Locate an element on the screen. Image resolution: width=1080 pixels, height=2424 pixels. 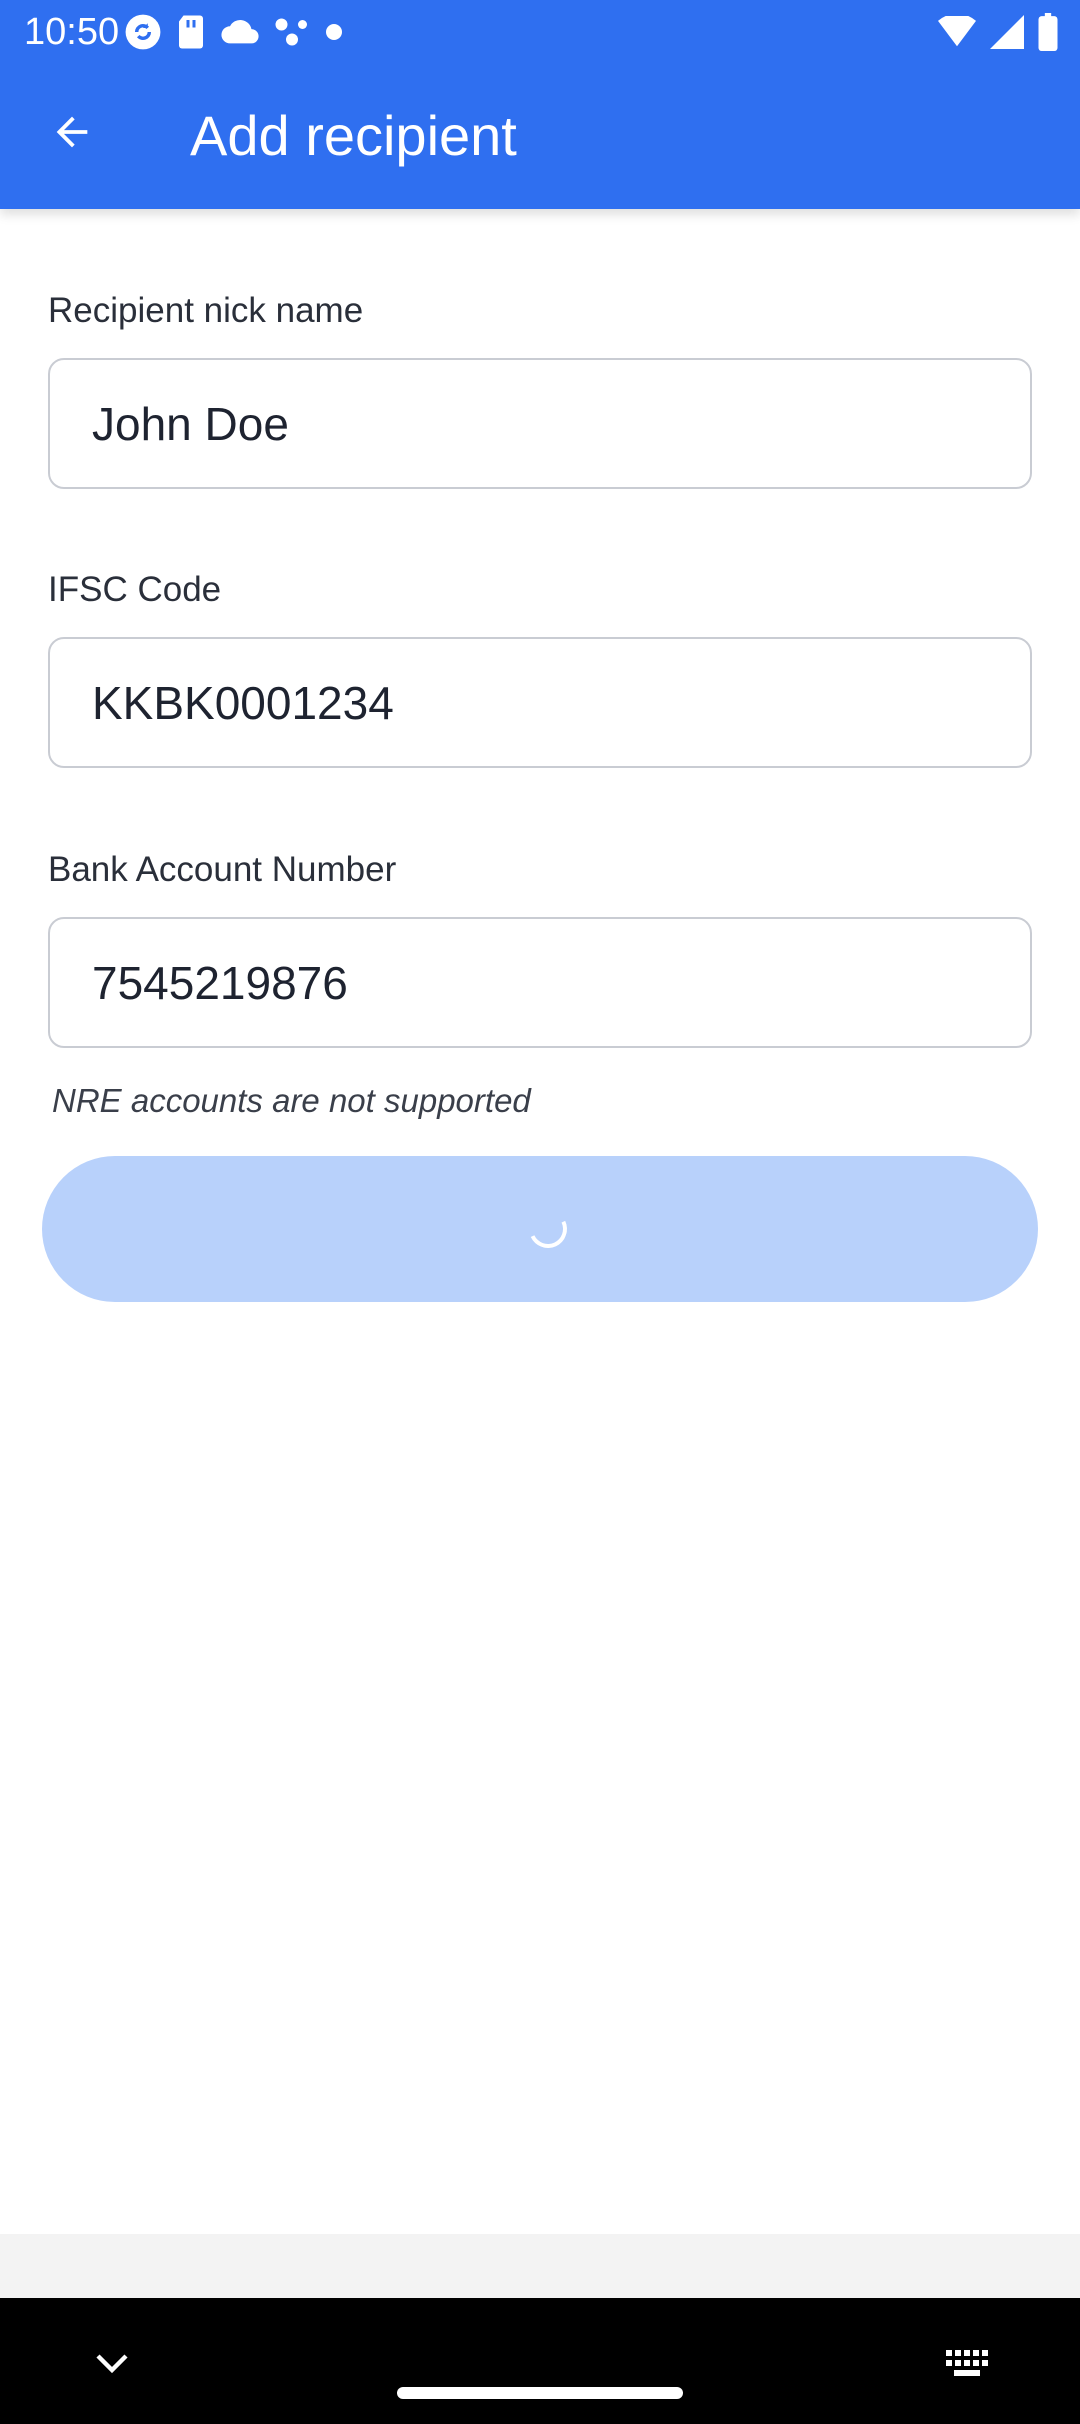
status-icons-left is located at coordinates (234, 32).